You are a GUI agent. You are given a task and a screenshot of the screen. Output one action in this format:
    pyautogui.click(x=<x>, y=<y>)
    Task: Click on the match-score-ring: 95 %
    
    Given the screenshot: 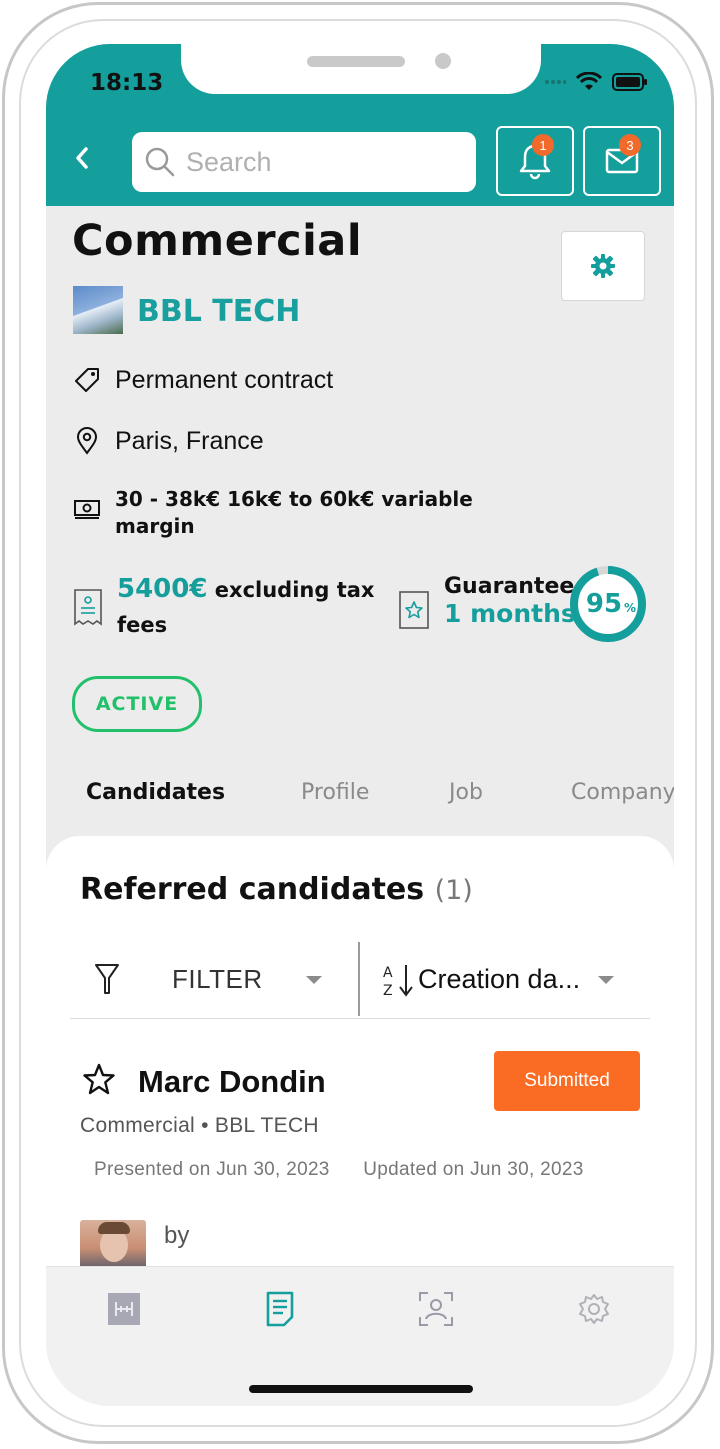 What is the action you would take?
    pyautogui.click(x=608, y=604)
    